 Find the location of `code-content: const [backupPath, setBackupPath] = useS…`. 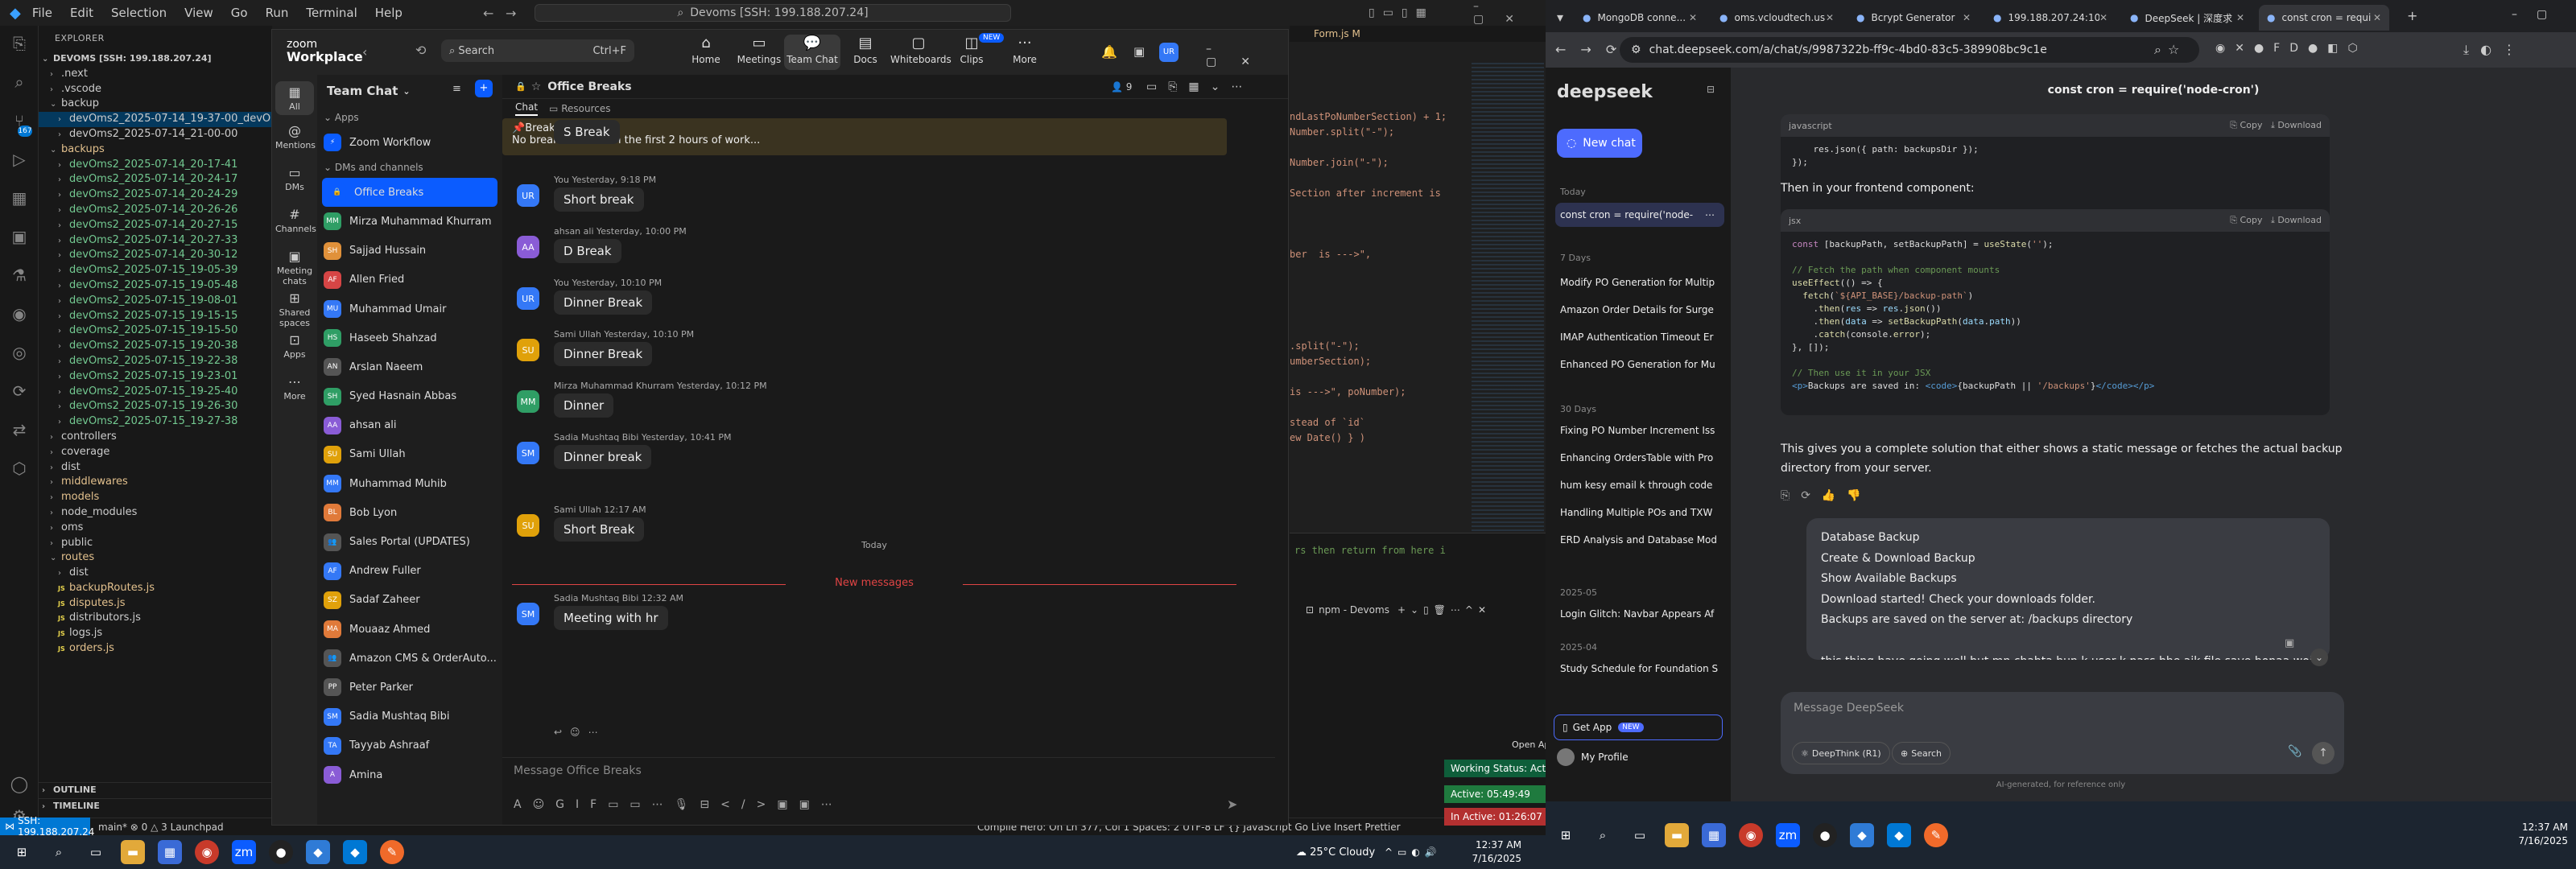

code-content: const [backupPath, setBackupPath] = useS… is located at coordinates (2055, 315).